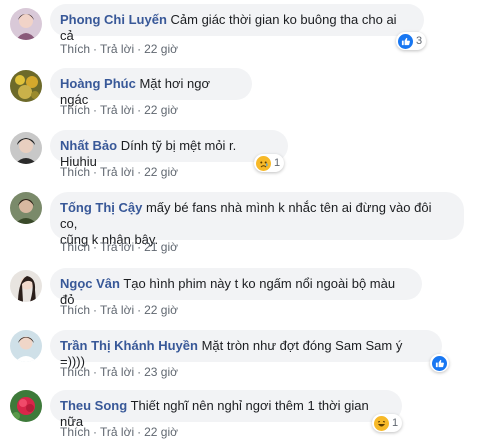 Image resolution: width=498 pixels, height=445 pixels. I want to click on comment-author: Tống Thị Cậy, so click(101, 207).